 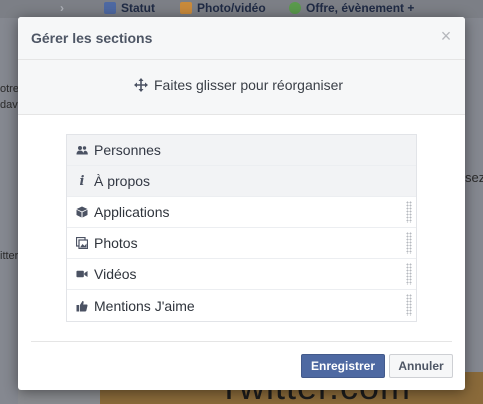 I want to click on close-icon: ×, so click(x=446, y=36).